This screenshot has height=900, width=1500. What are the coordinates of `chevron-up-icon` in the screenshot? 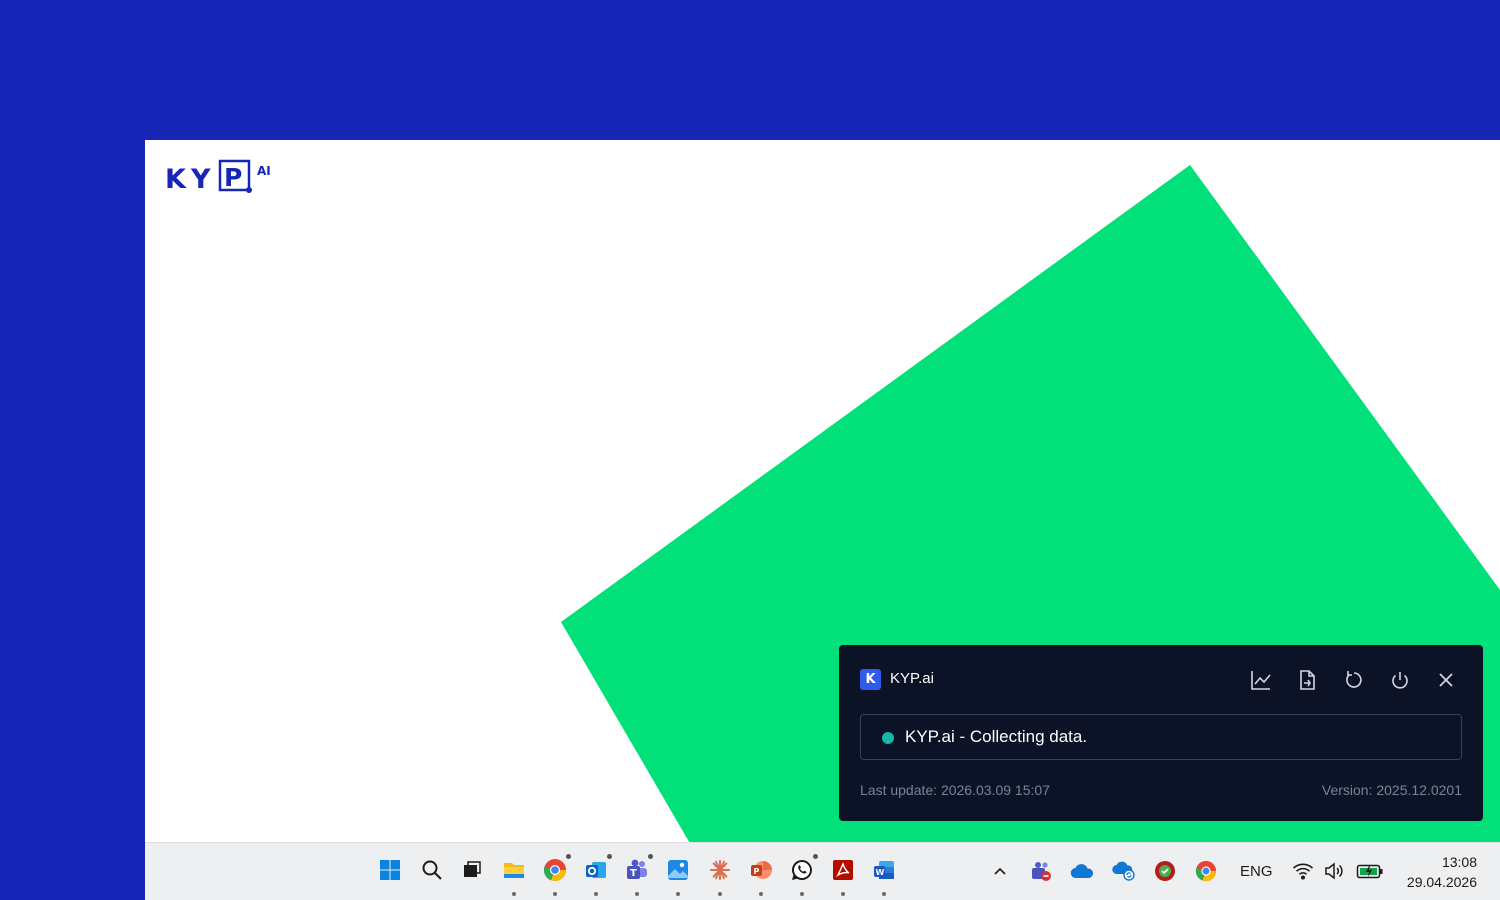 It's located at (1000, 871).